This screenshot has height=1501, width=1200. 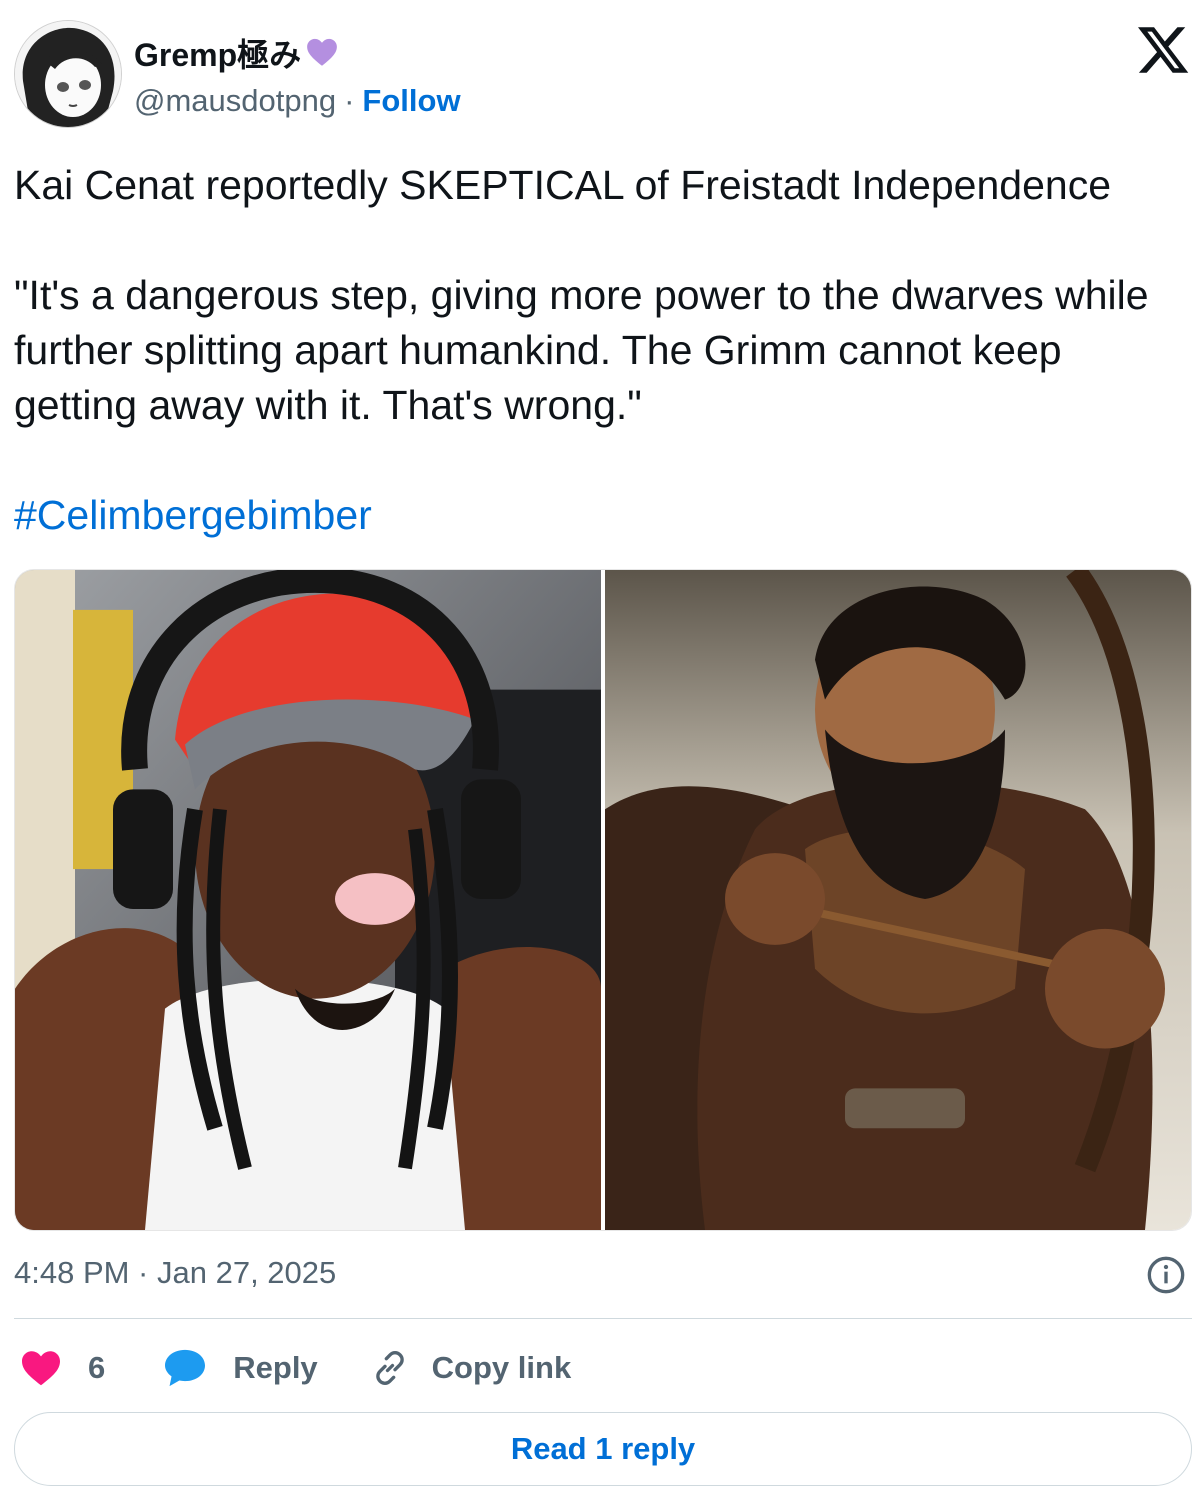 What do you see at coordinates (175, 1273) in the screenshot?
I see `tweet-timestamp: 4:48 PM · Jan 27, 2025` at bounding box center [175, 1273].